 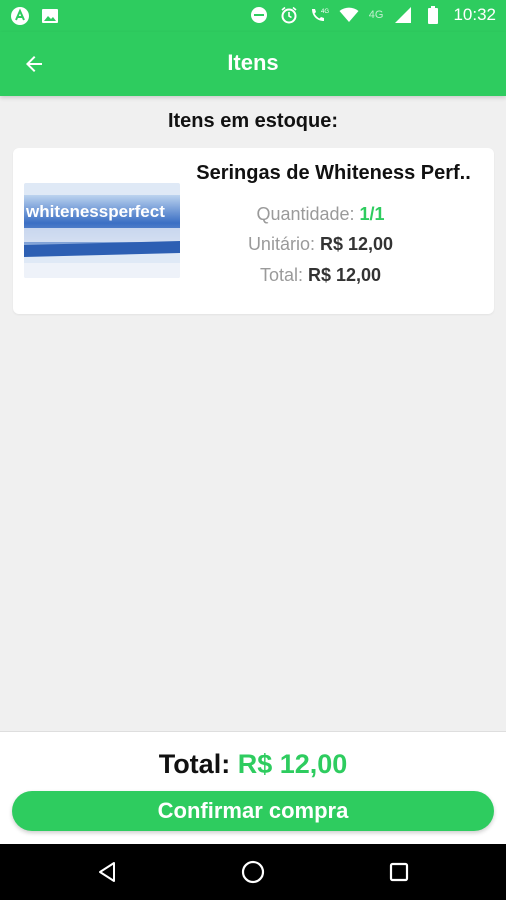 What do you see at coordinates (376, 15) in the screenshot?
I see `network-type-label: 4G` at bounding box center [376, 15].